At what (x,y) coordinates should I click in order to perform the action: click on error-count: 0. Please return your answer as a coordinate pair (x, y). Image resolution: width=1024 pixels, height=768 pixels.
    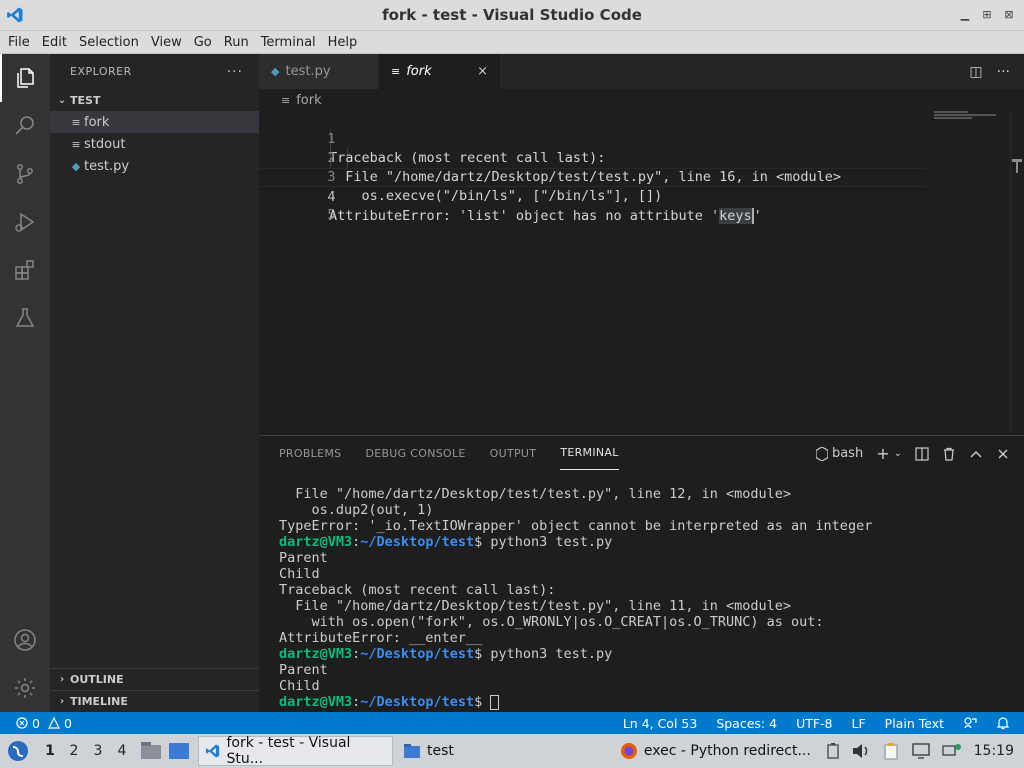
    Looking at the image, I should click on (36, 723).